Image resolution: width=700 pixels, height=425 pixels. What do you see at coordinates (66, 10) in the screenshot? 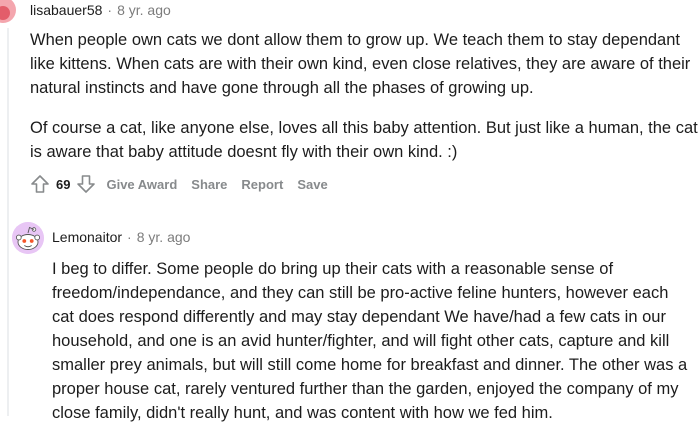
I see `username-link: lisabauer58` at bounding box center [66, 10].